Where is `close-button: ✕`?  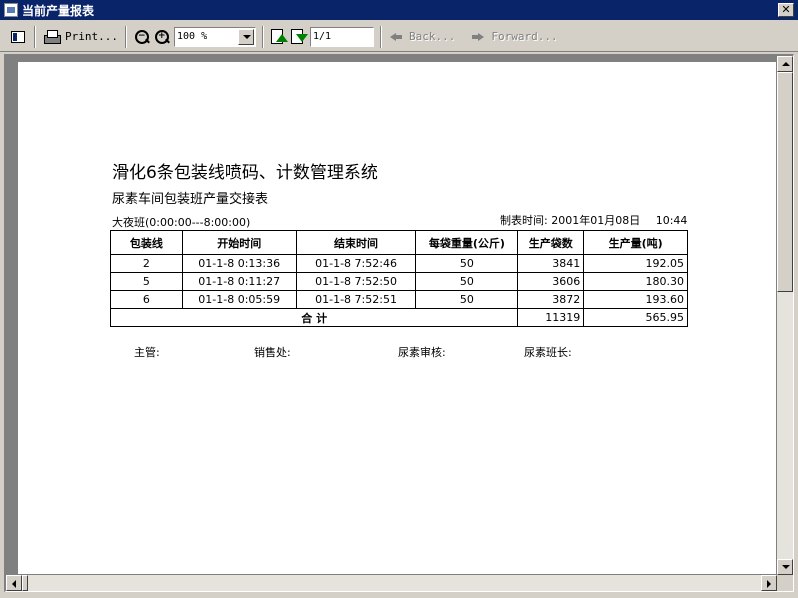 close-button: ✕ is located at coordinates (786, 10).